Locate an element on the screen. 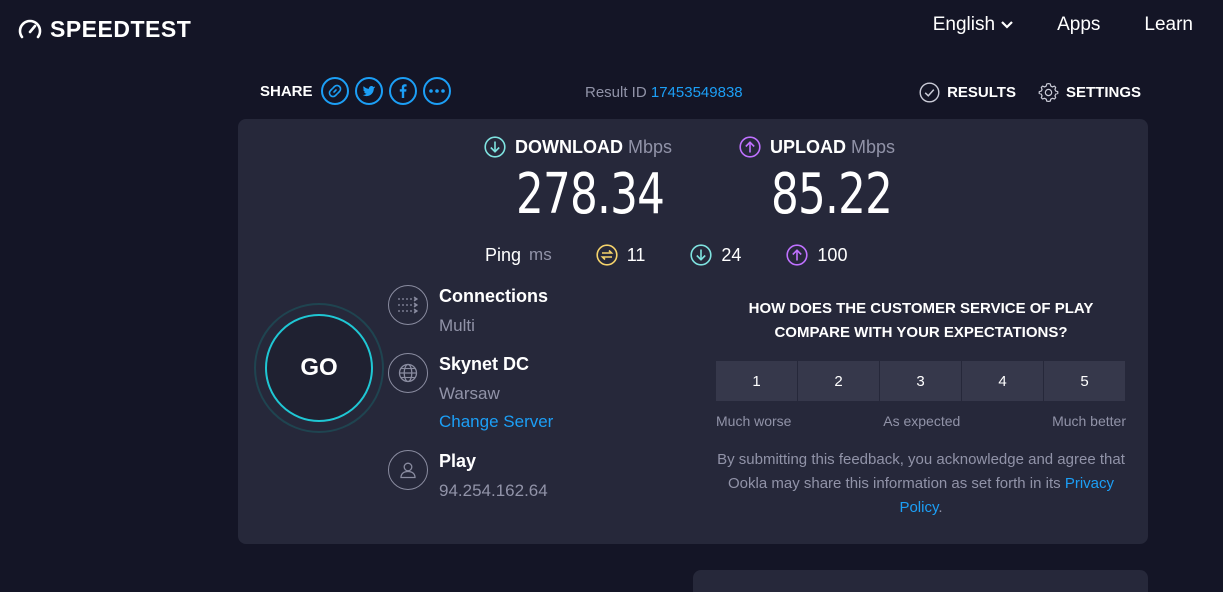  gear-icon is located at coordinates (1048, 92).